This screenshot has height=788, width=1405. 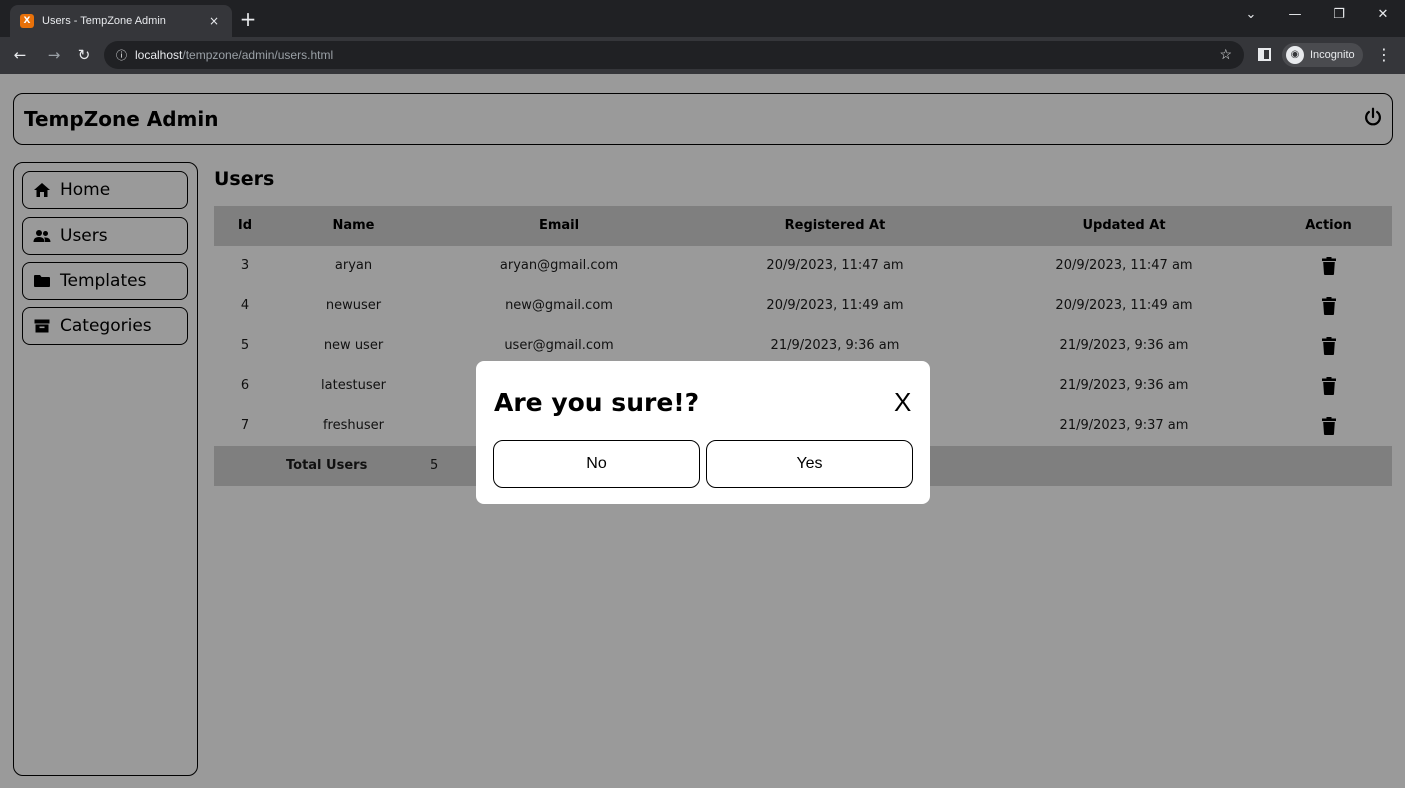 I want to click on dialog-close-button: X, so click(x=902, y=402).